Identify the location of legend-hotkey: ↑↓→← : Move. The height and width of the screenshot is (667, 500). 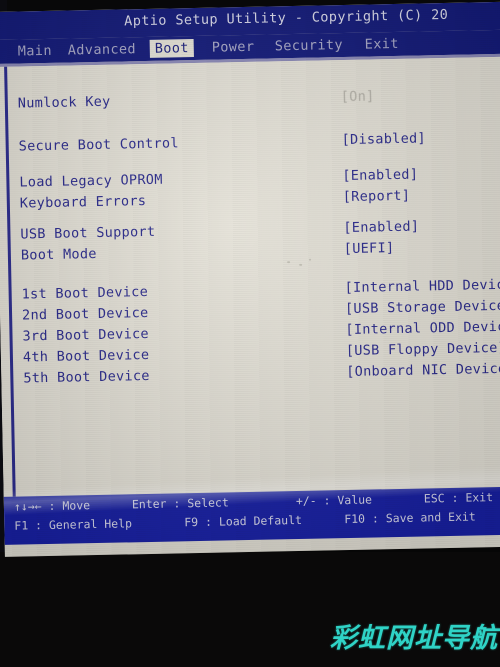
(52, 506).